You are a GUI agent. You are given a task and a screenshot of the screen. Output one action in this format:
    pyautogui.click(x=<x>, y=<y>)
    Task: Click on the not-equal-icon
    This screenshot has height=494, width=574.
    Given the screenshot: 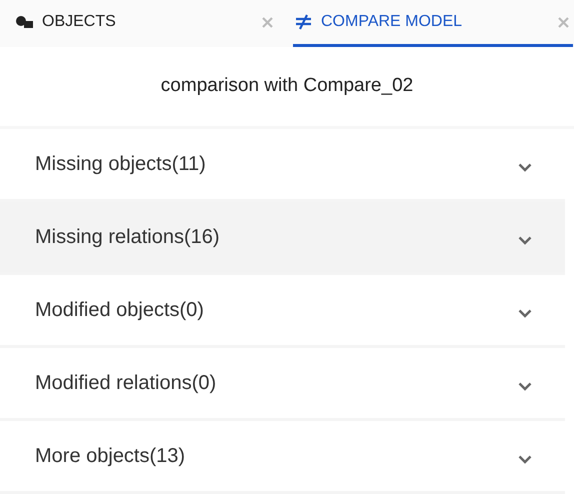 What is the action you would take?
    pyautogui.click(x=303, y=22)
    